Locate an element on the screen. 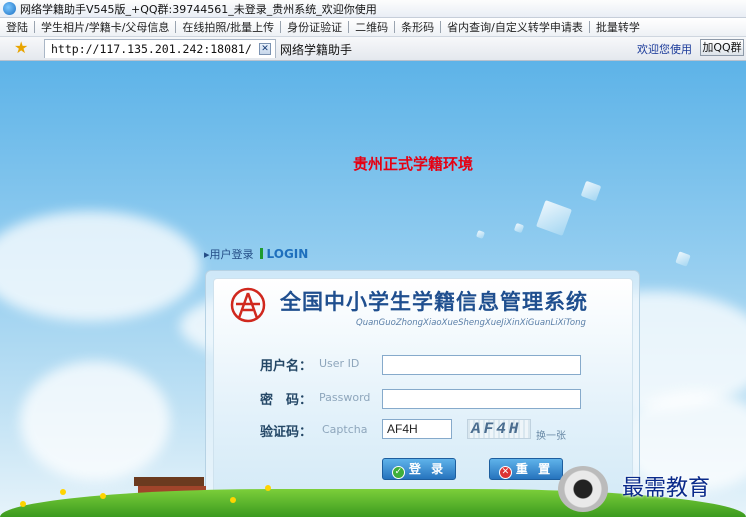 The image size is (746, 517). reset-button: ✕ 重 置 is located at coordinates (526, 469).